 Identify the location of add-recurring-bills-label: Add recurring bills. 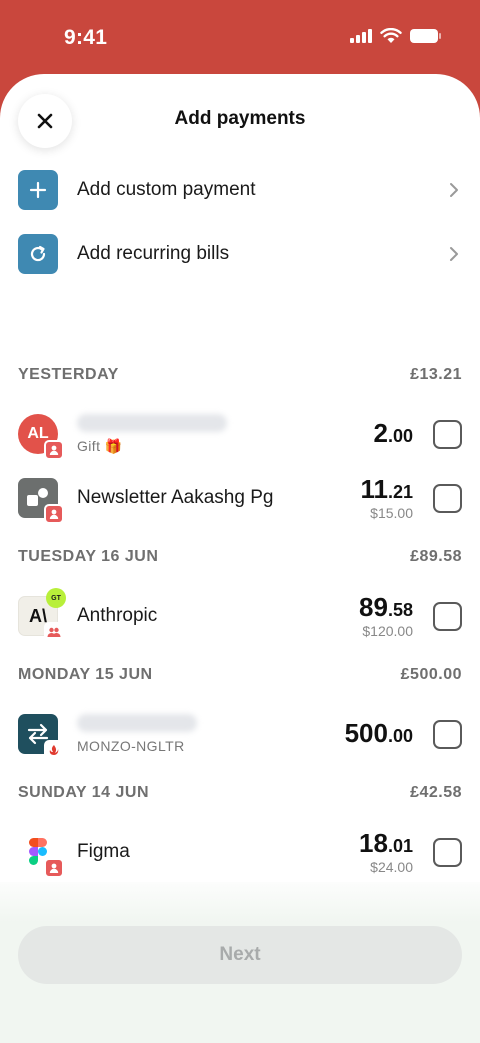
(153, 253).